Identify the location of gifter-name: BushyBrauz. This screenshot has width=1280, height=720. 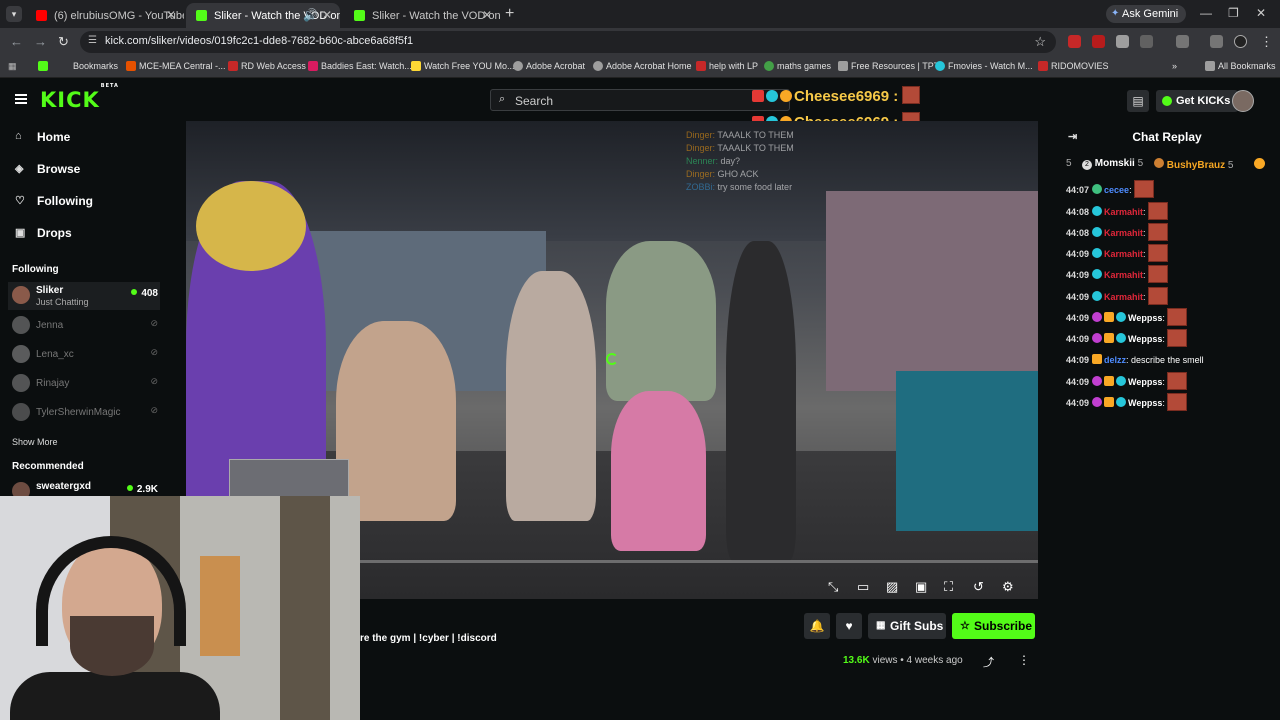
(1196, 165).